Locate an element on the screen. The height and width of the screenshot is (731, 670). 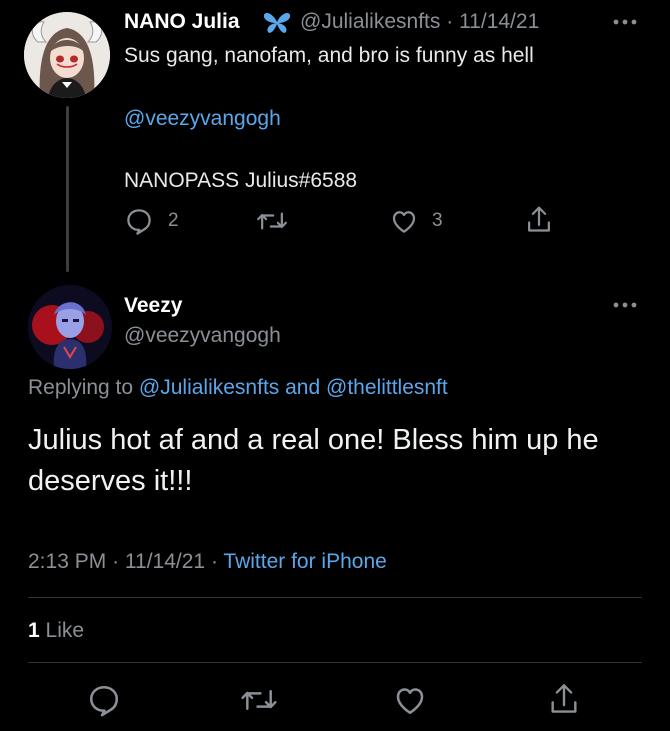
tweet-text-nanopass: NANOPASS Julius#6588 is located at coordinates (241, 180).